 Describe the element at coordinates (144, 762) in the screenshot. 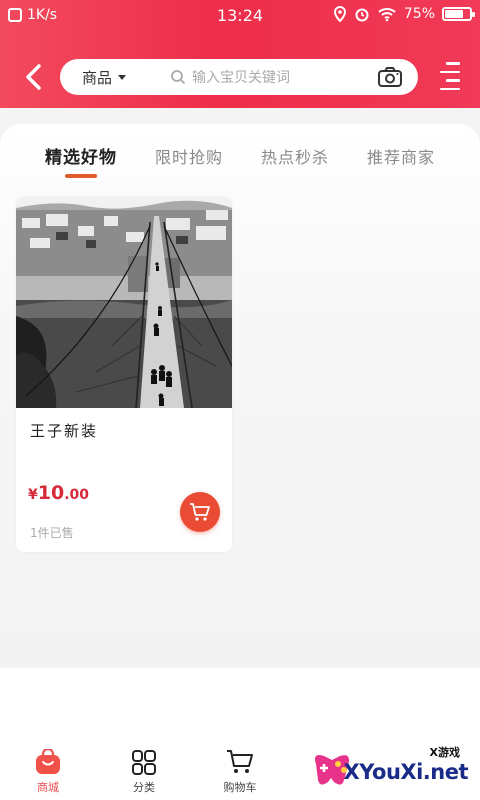

I see `category-grid-icon` at that location.